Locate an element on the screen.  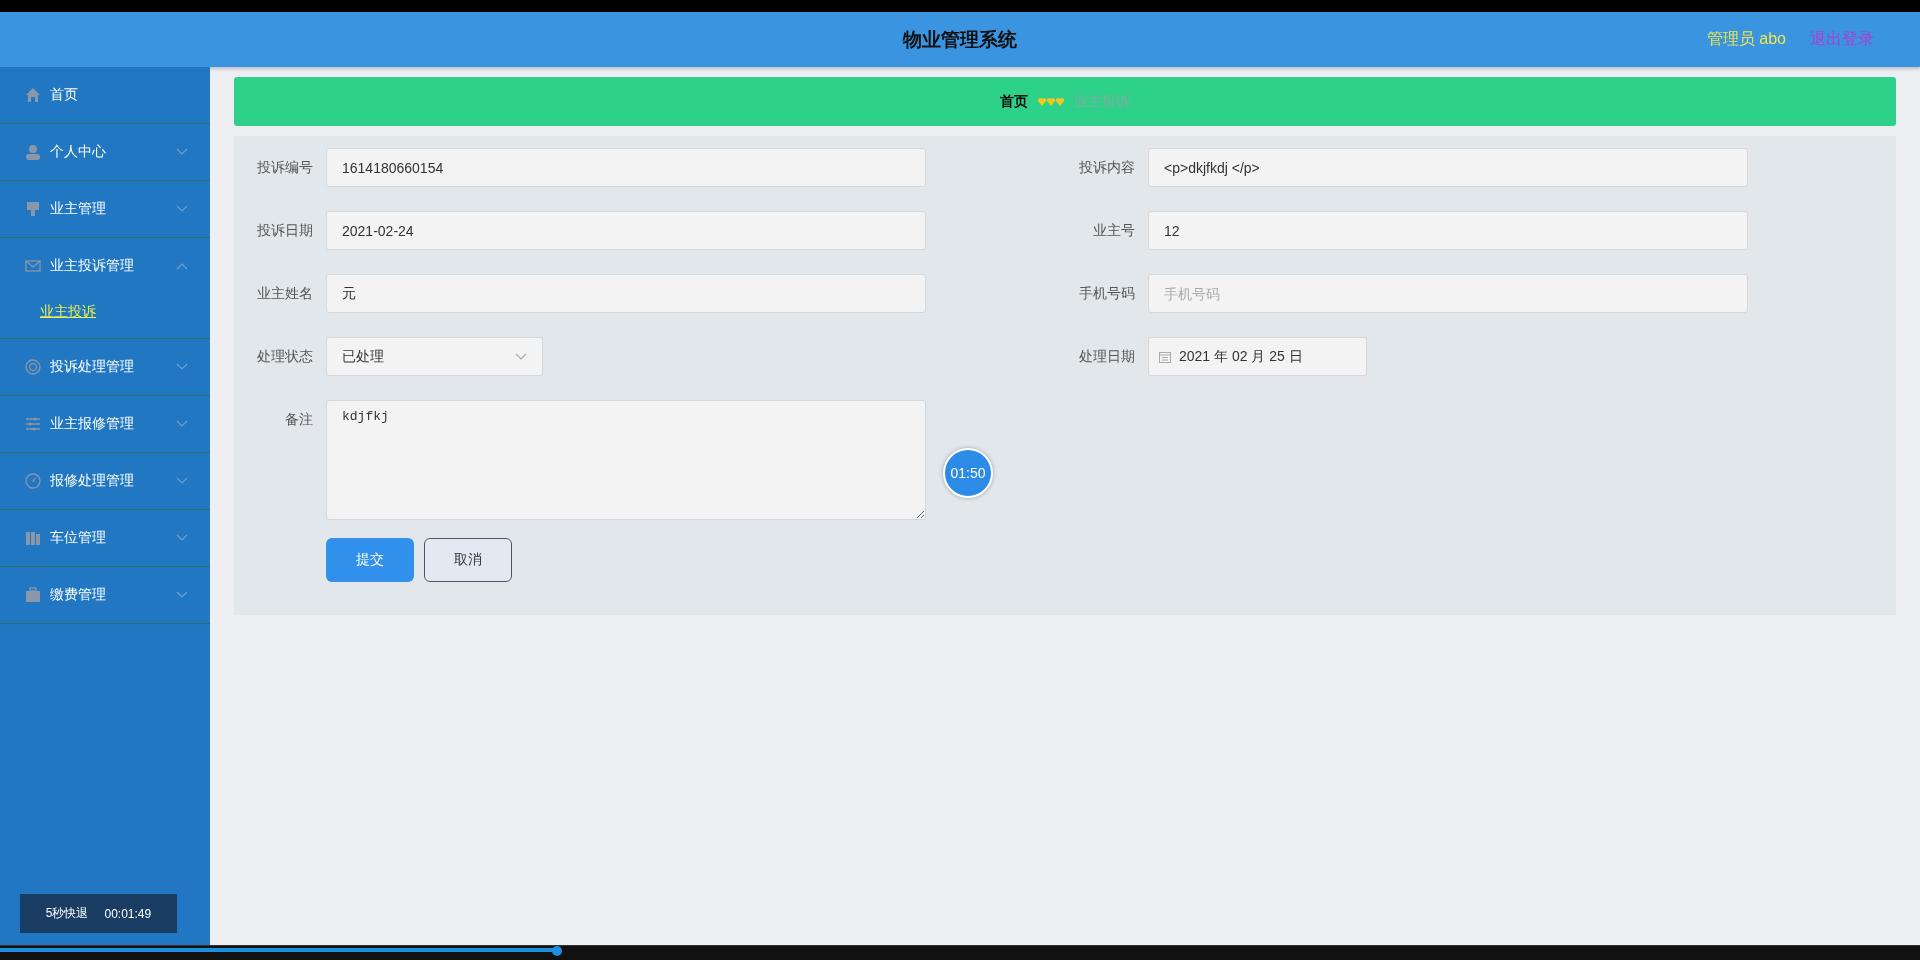
field-label: 投诉内容 is located at coordinates (1107, 167).